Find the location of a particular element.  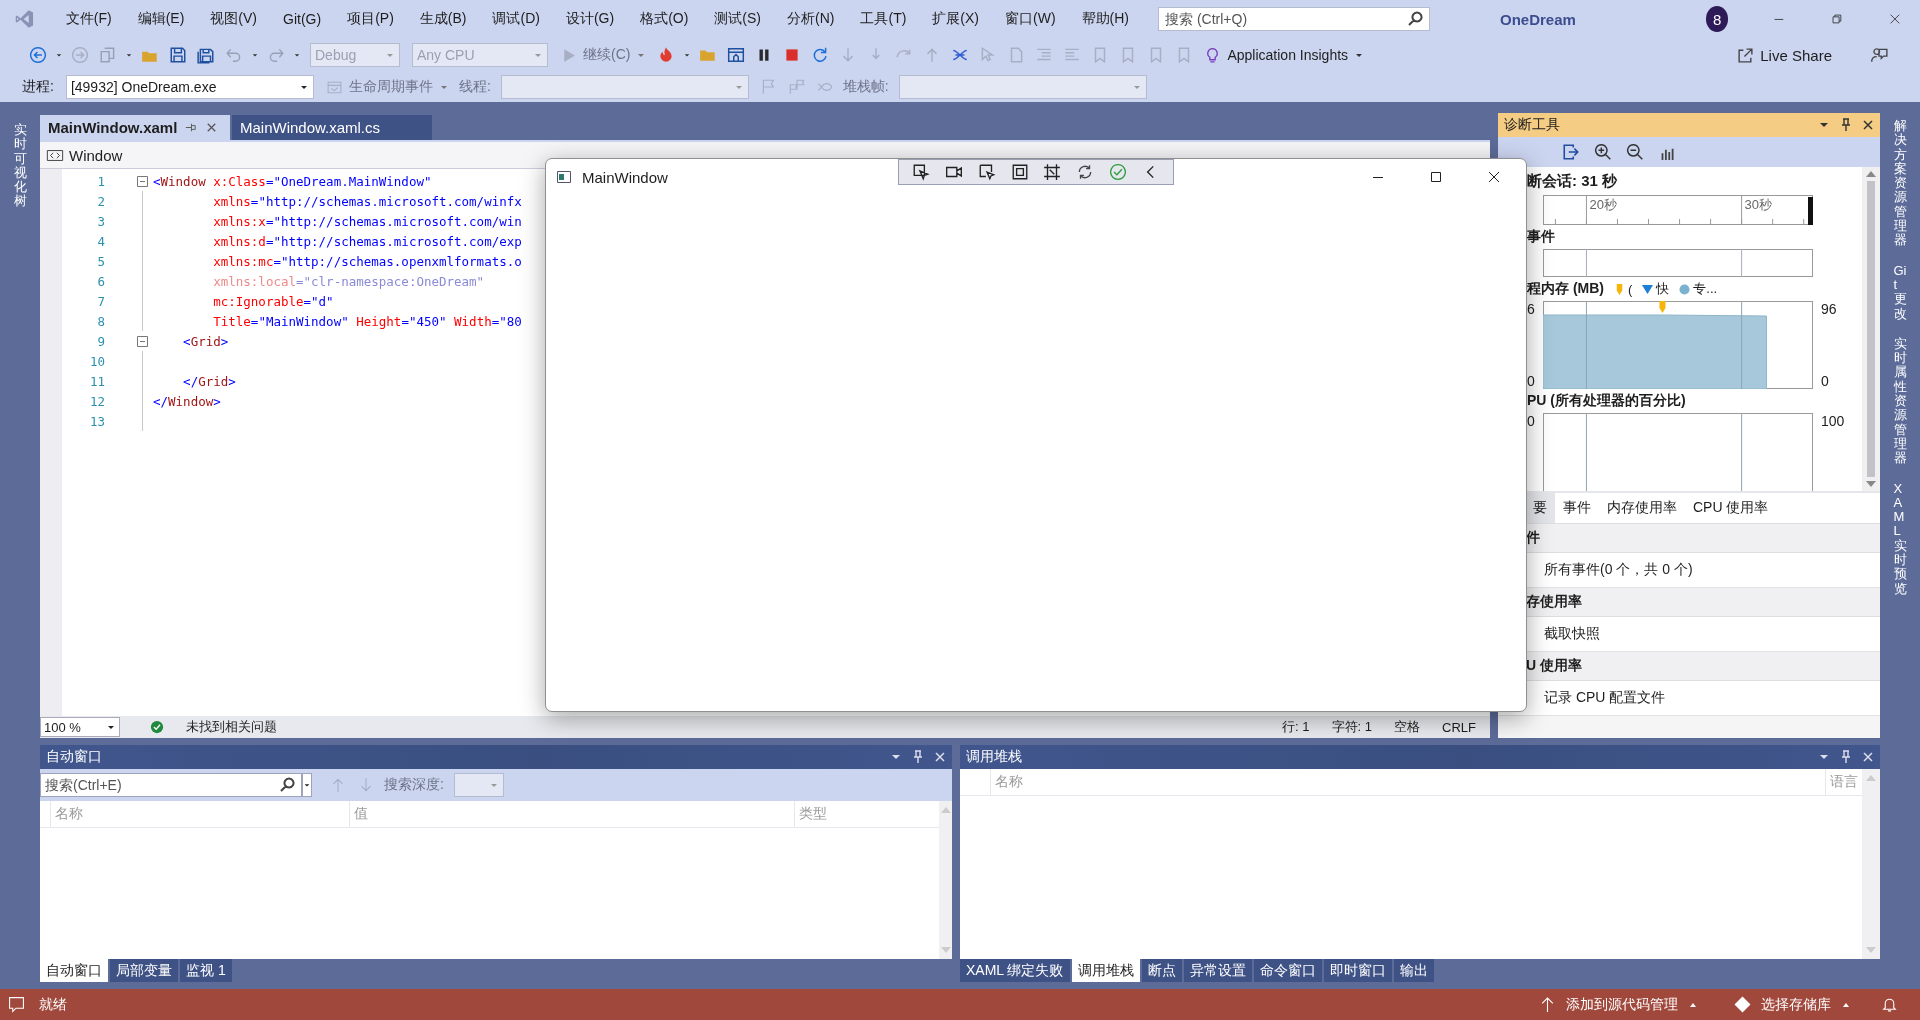

close-icon is located at coordinates (1494, 177).